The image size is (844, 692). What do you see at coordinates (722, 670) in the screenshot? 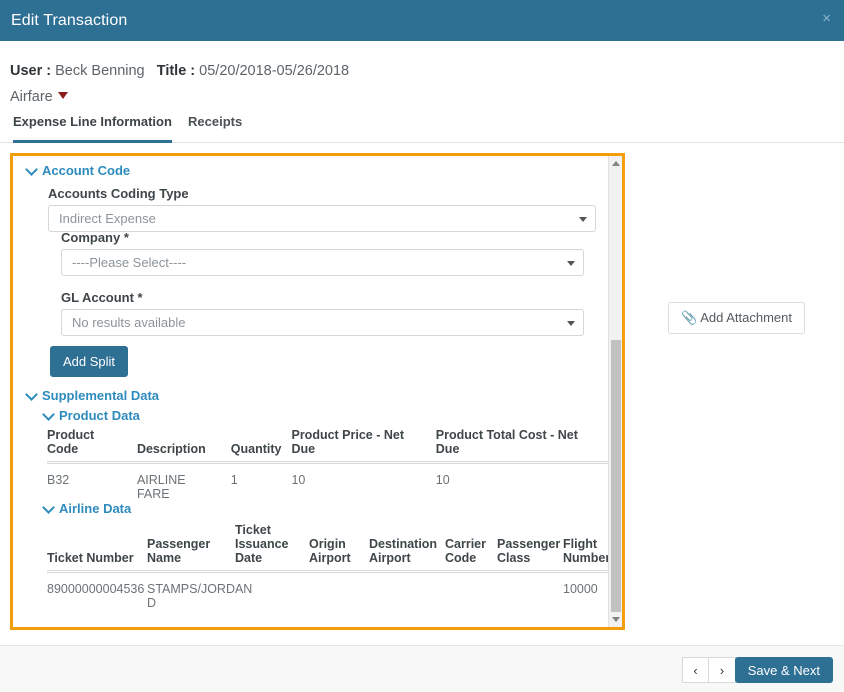
I see `next-button: ›` at bounding box center [722, 670].